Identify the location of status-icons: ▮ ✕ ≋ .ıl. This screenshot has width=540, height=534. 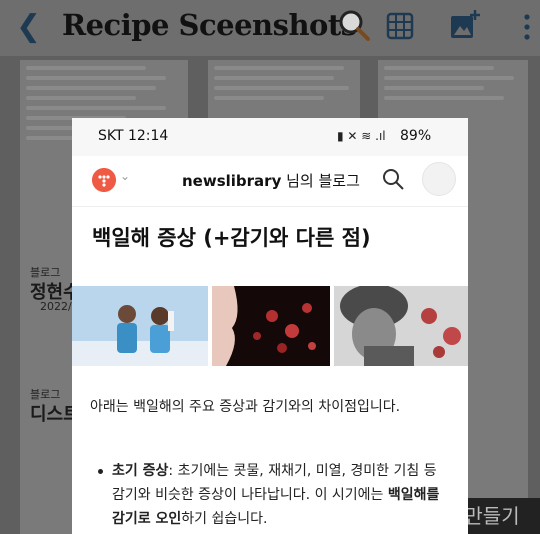
(361, 136).